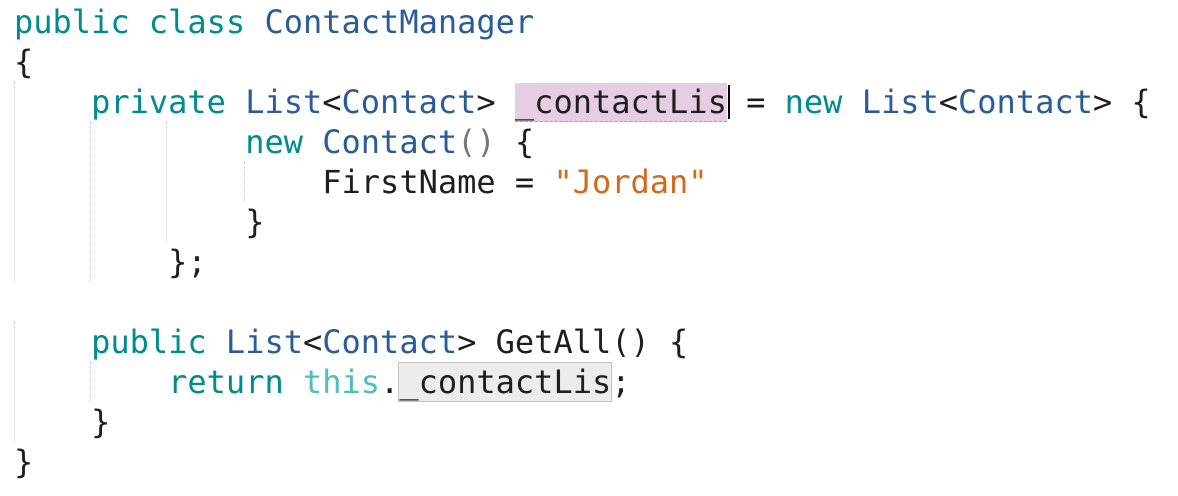  I want to click on code-line-7: };, so click(110, 262).